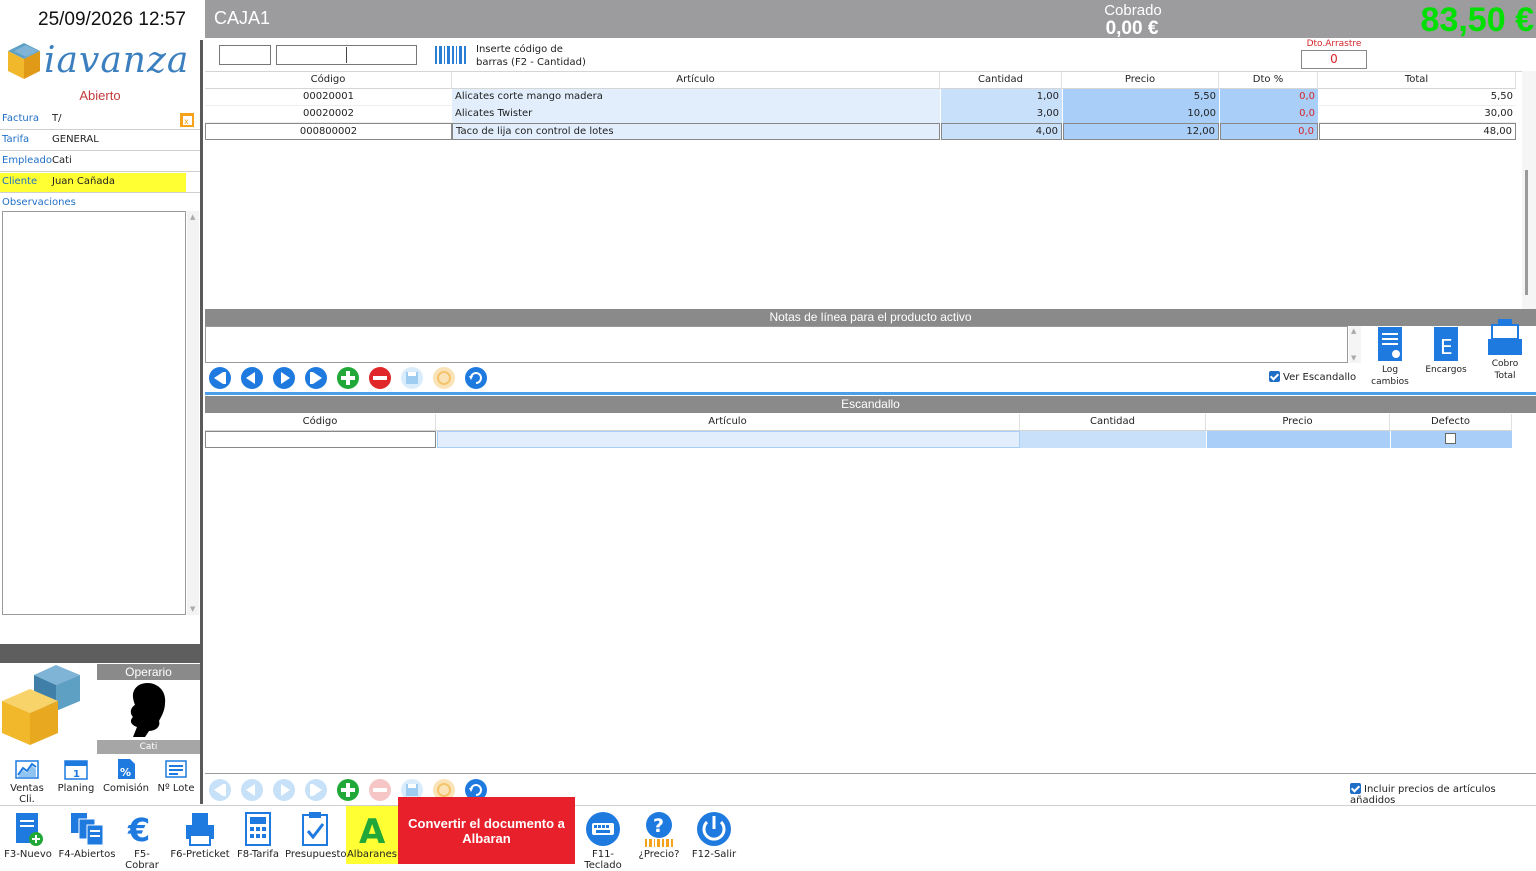 This screenshot has width=1536, height=871. Describe the element at coordinates (1268, 80) in the screenshot. I see `col-dto: Dto %` at that location.